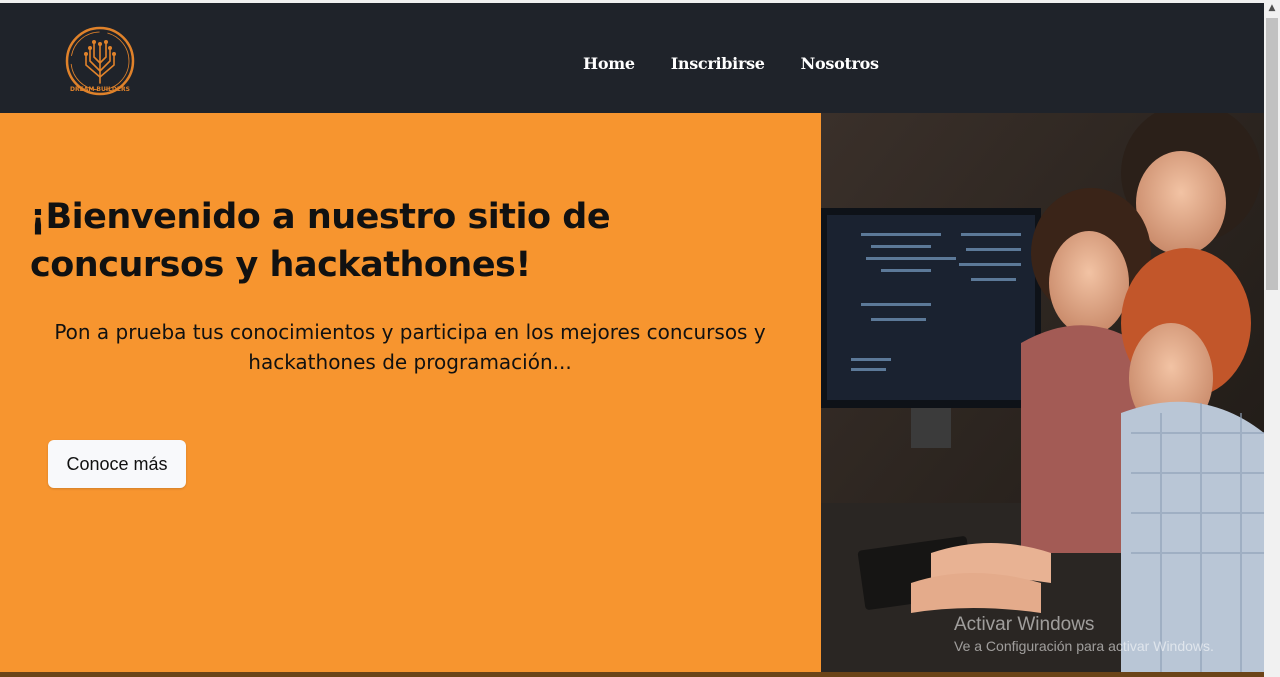 This screenshot has width=1280, height=677. I want to click on nav-link-nosotros: Nosotros, so click(840, 63).